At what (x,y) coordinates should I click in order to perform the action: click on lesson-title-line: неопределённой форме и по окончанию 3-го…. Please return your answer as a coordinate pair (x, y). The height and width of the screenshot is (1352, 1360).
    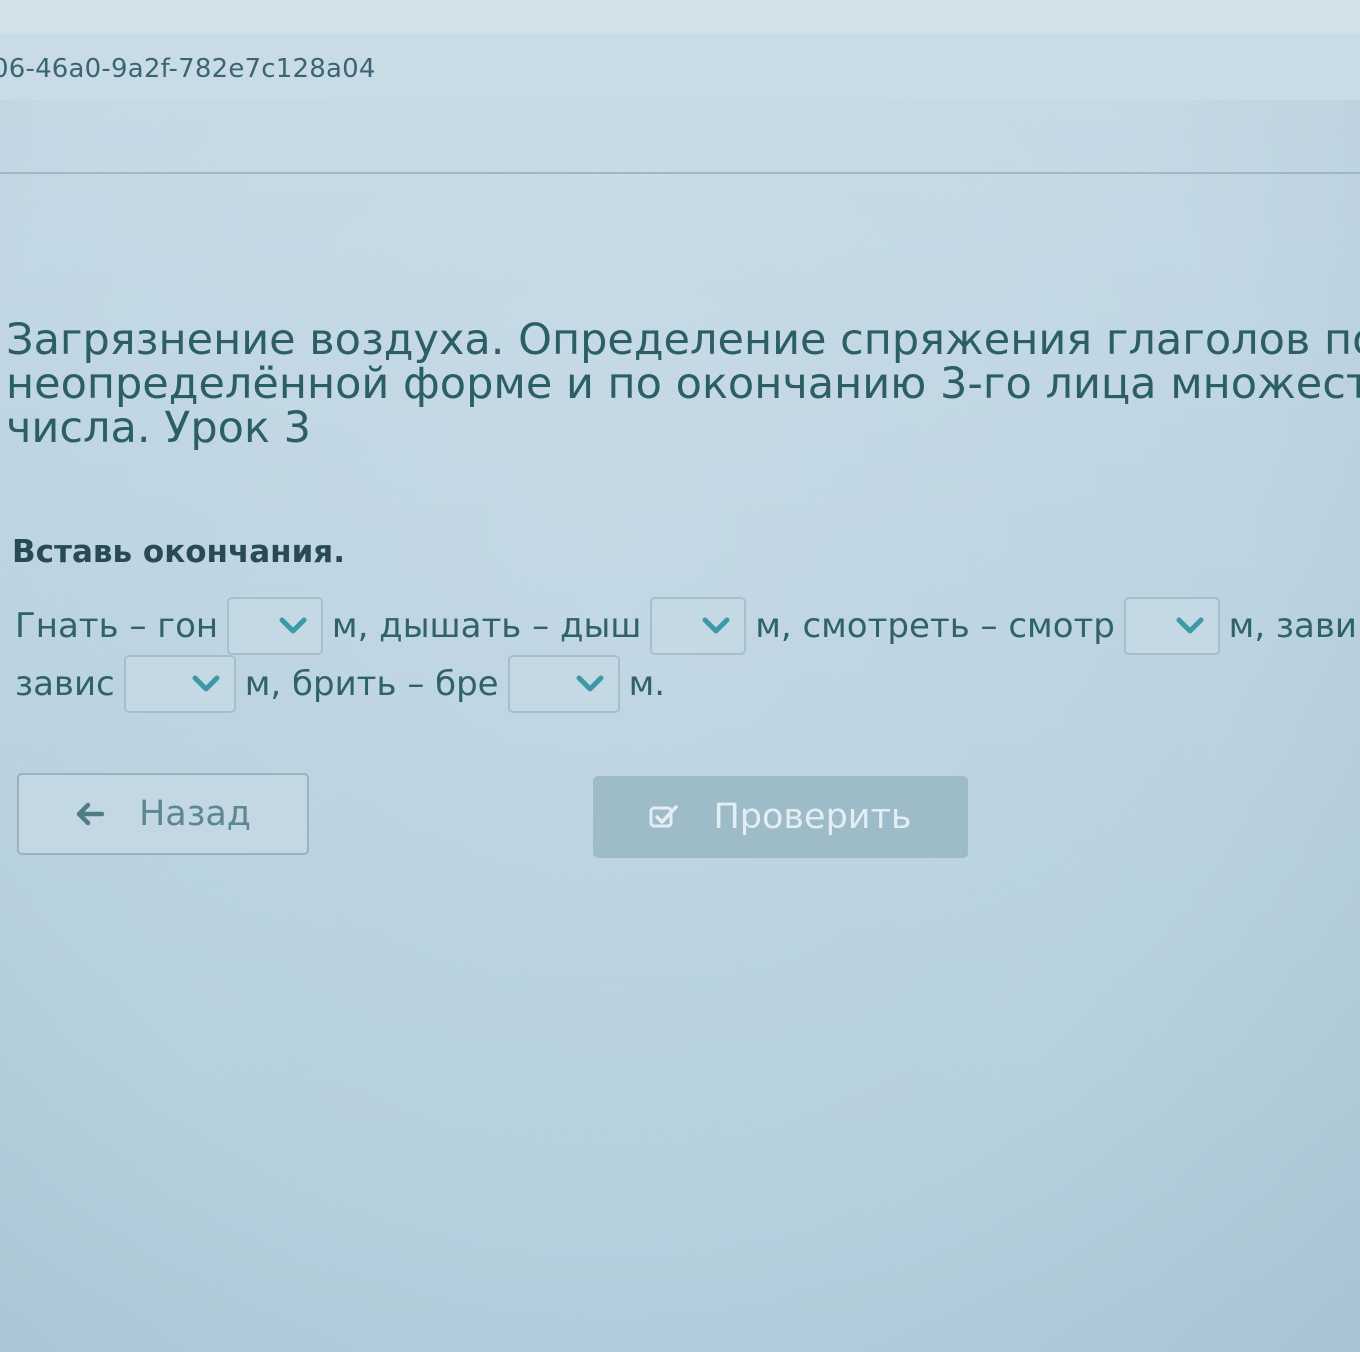
    Looking at the image, I should click on (683, 384).